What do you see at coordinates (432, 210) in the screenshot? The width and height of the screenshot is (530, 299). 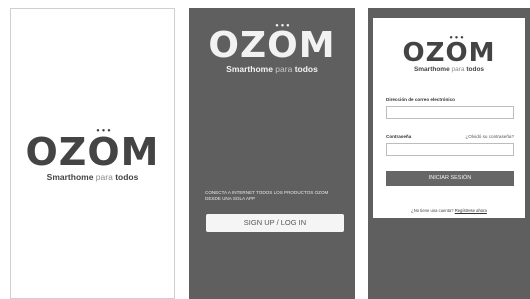 I see `register-text: ¿No tiene una cuenta?` at bounding box center [432, 210].